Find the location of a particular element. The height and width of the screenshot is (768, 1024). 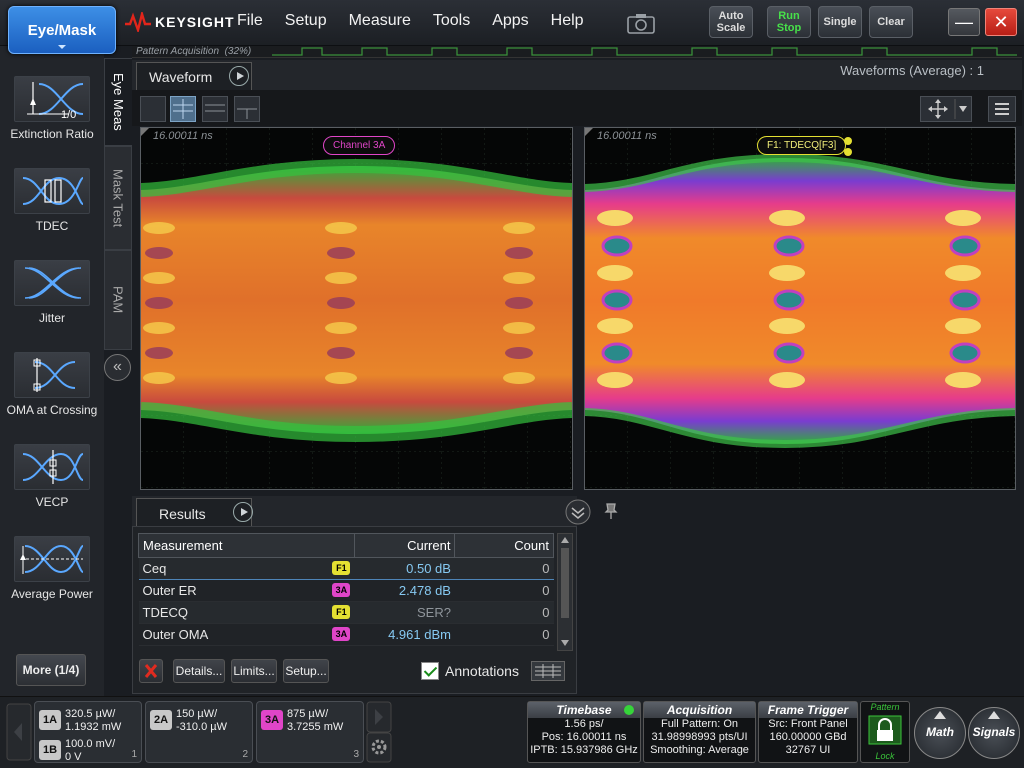

timebase-position: Pos: 16.00011 ns is located at coordinates (584, 737).